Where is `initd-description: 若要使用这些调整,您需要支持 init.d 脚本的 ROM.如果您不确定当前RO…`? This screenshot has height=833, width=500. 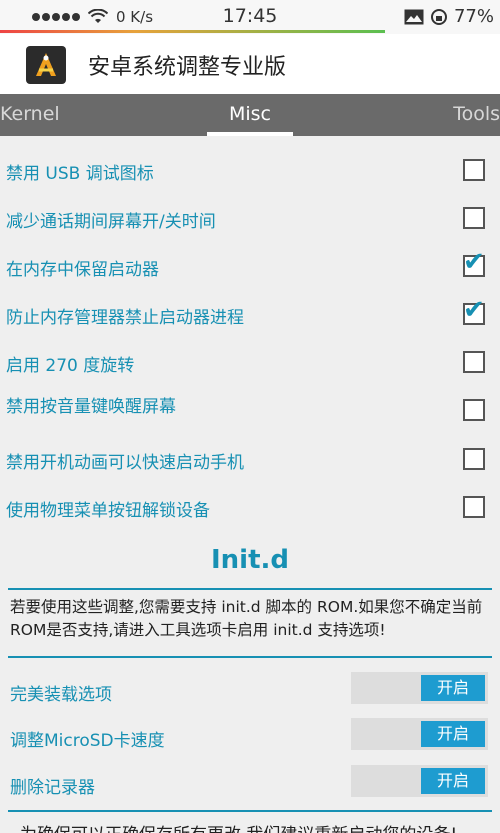
initd-description: 若要使用这些调整,您需要支持 init.d 脚本的 ROM.如果您不确定当前RO… is located at coordinates (246, 618).